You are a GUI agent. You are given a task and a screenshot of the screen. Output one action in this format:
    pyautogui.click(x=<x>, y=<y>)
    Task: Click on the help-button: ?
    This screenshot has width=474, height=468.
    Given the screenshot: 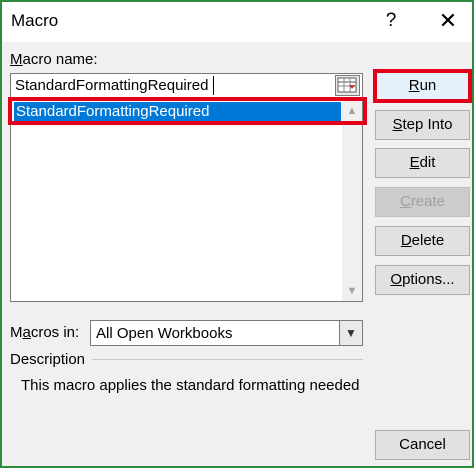 What is the action you would take?
    pyautogui.click(x=391, y=21)
    